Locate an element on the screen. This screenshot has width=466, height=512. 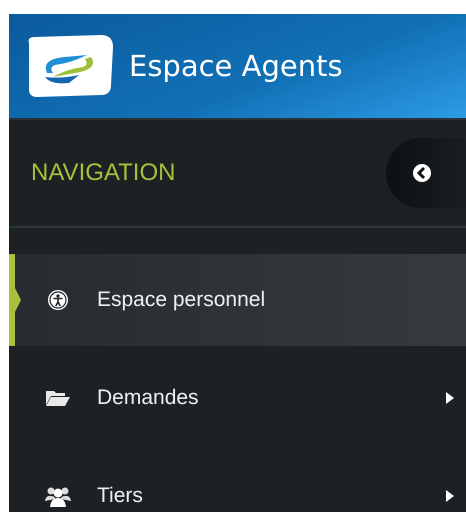
collapse-button is located at coordinates (426, 173).